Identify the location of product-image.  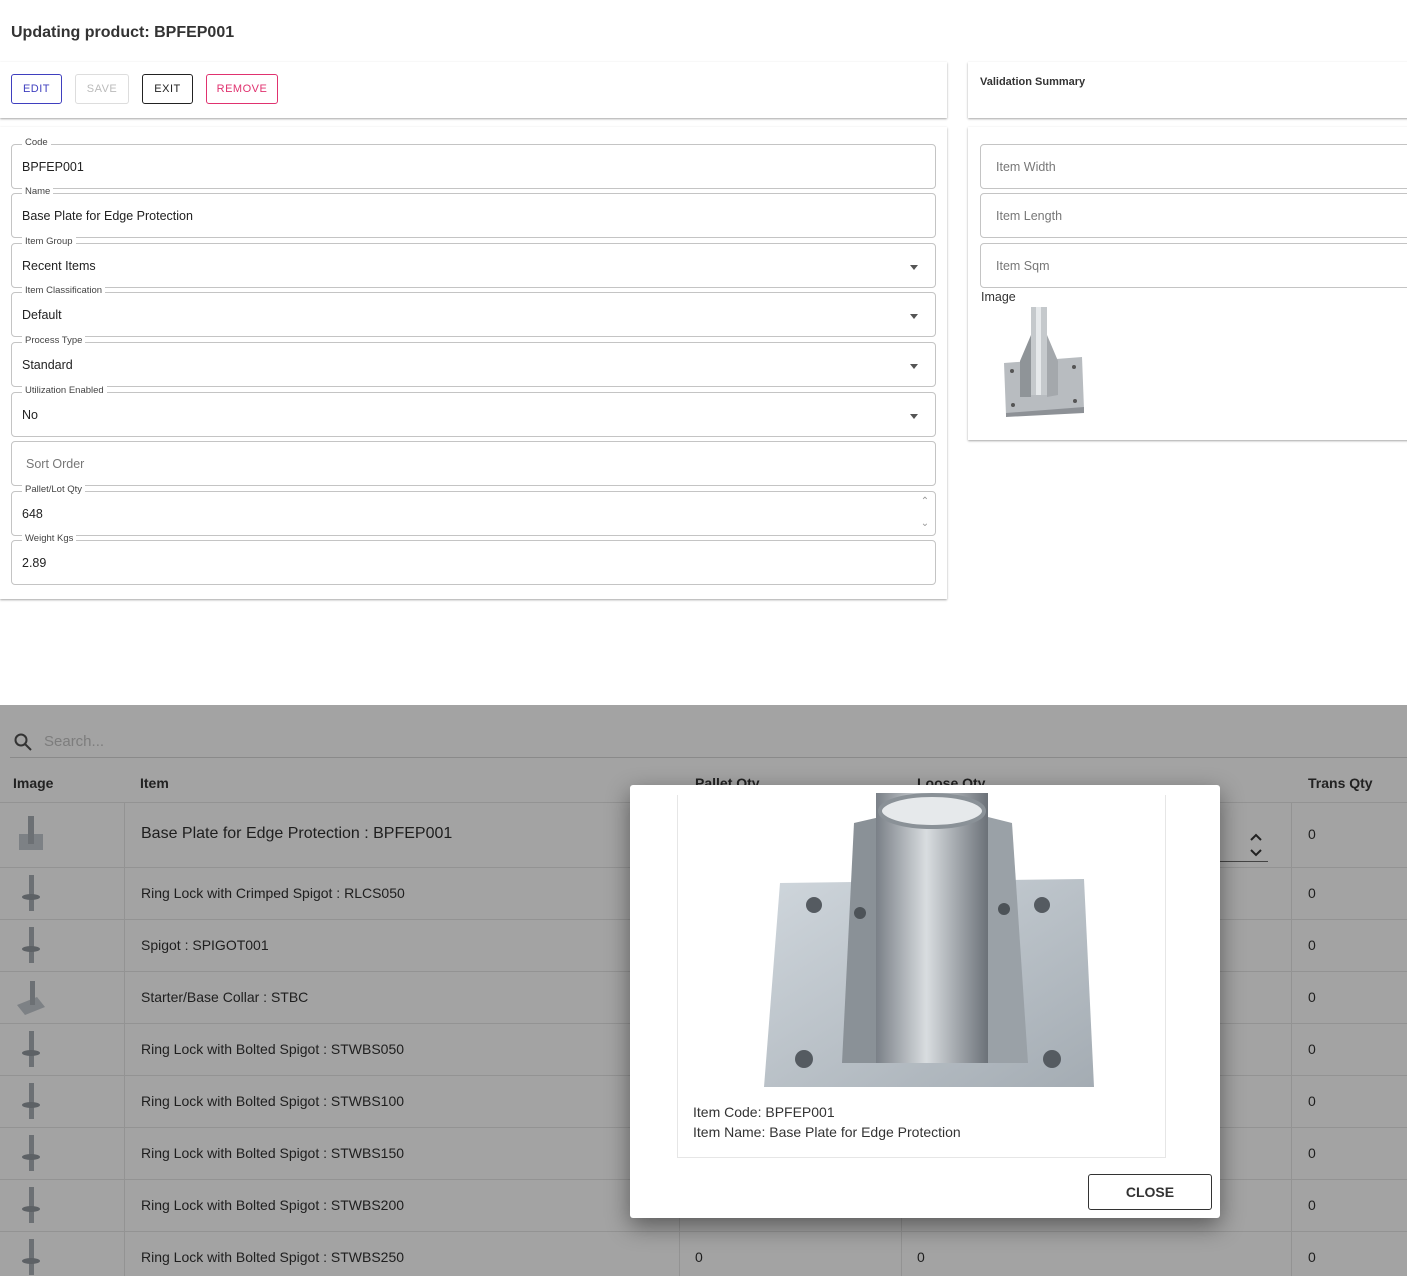
(1043, 361).